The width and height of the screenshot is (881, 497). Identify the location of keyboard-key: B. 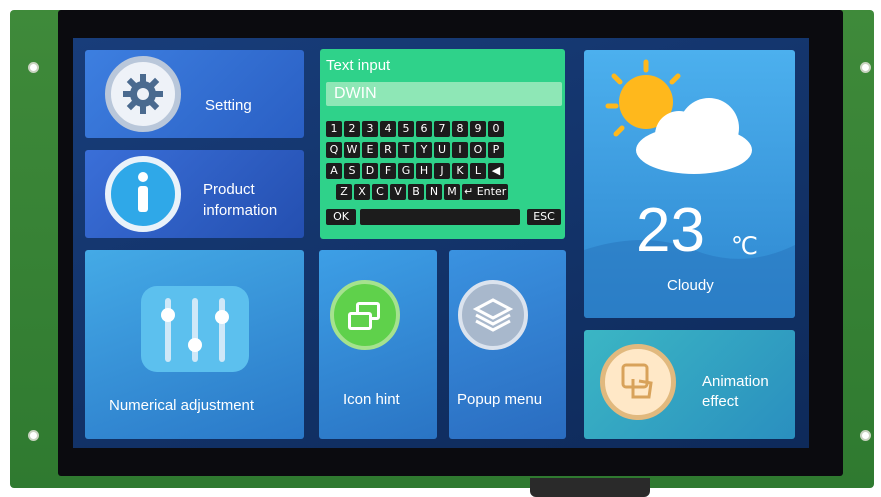
(416, 192).